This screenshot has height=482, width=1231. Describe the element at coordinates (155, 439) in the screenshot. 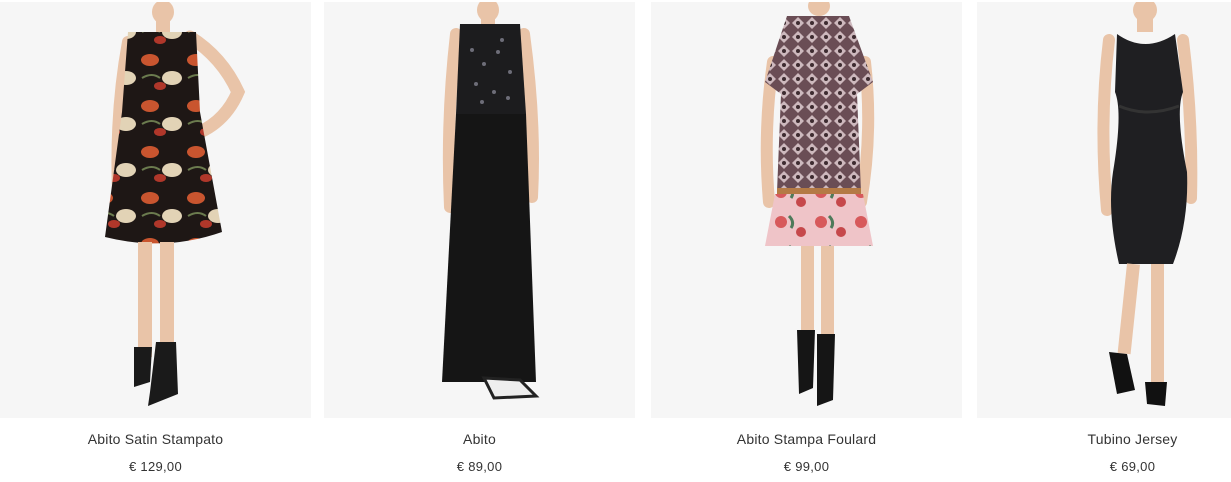

I see `product-name: Abito Satin Stampato` at that location.